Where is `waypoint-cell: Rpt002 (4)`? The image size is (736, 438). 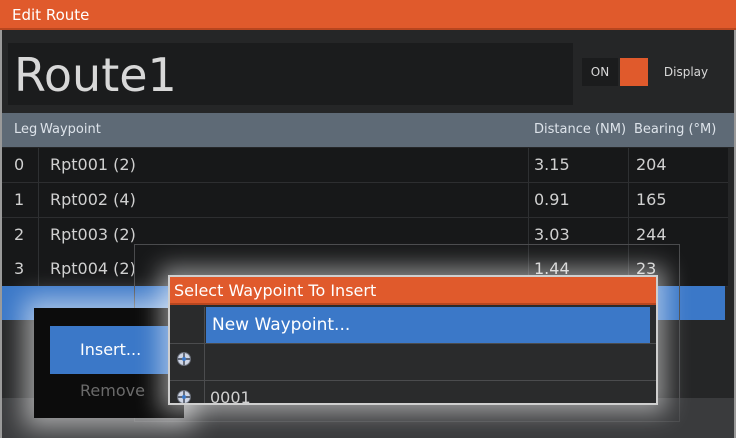
waypoint-cell: Rpt002 (4) is located at coordinates (93, 199).